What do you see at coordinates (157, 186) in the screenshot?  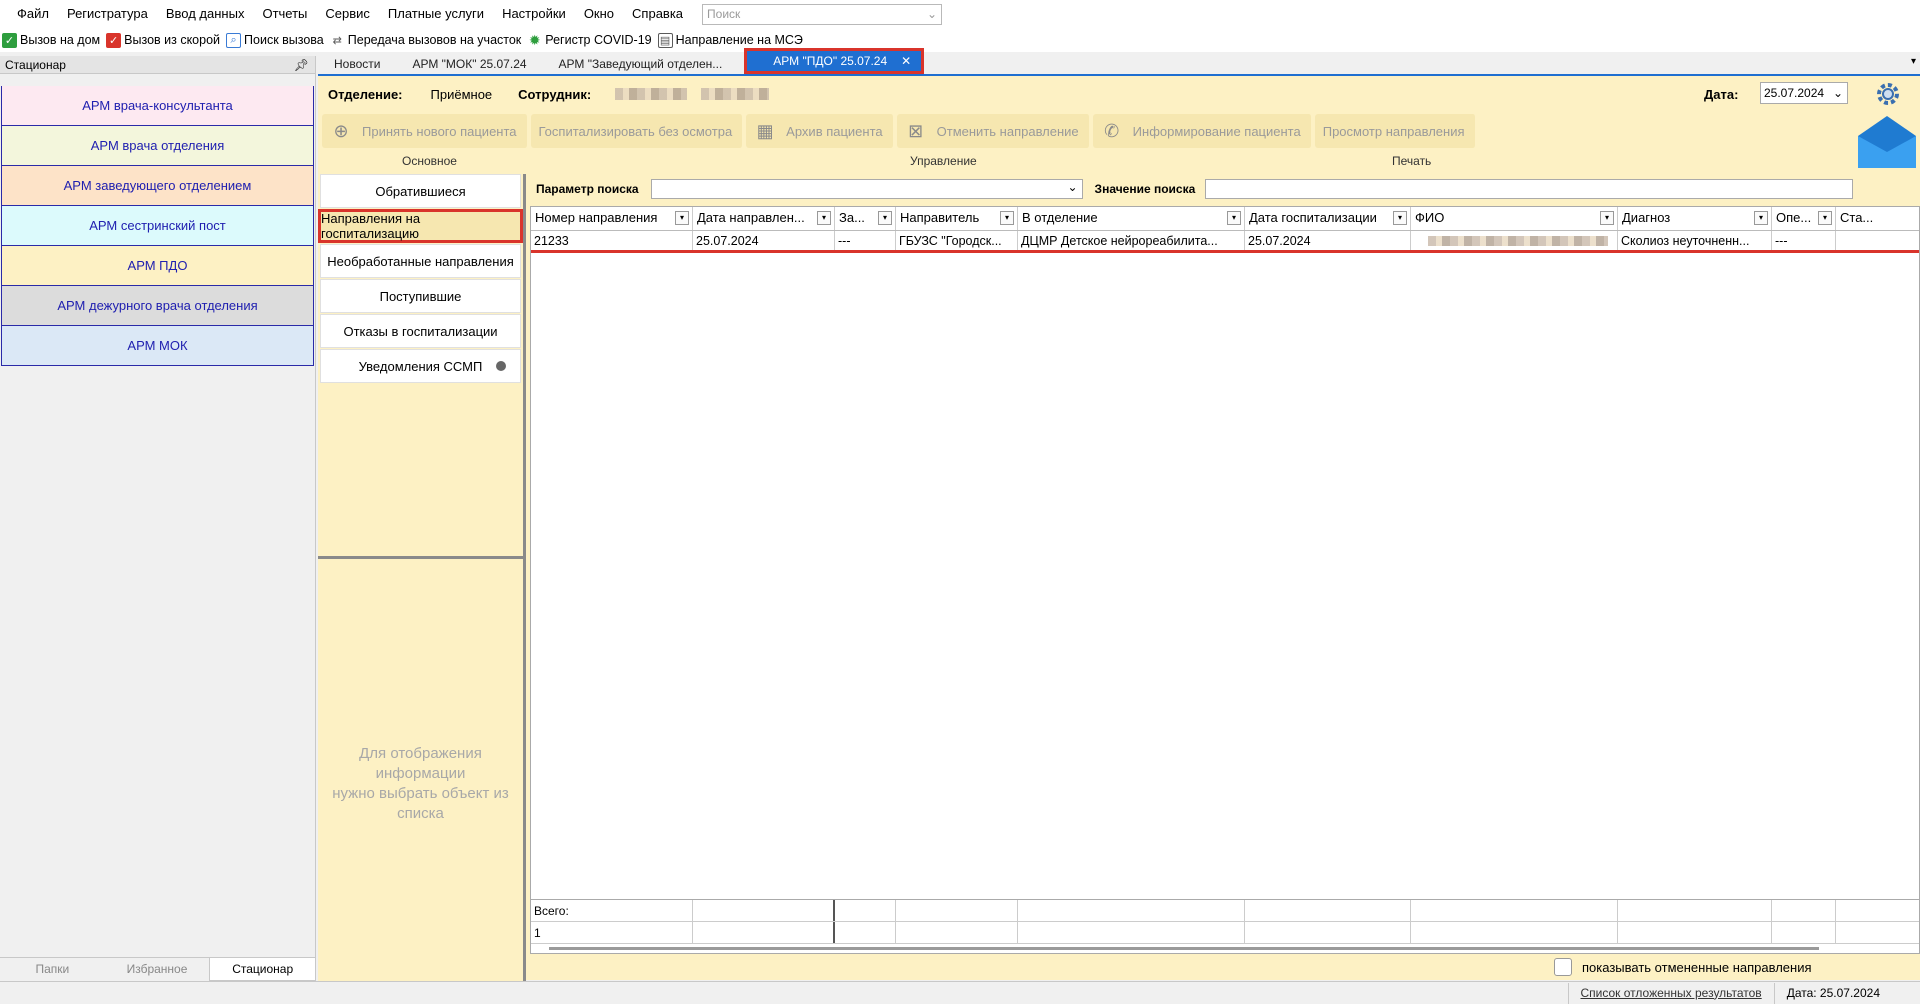 I see `arm-head-of-department: АРМ заведующего отделением` at bounding box center [157, 186].